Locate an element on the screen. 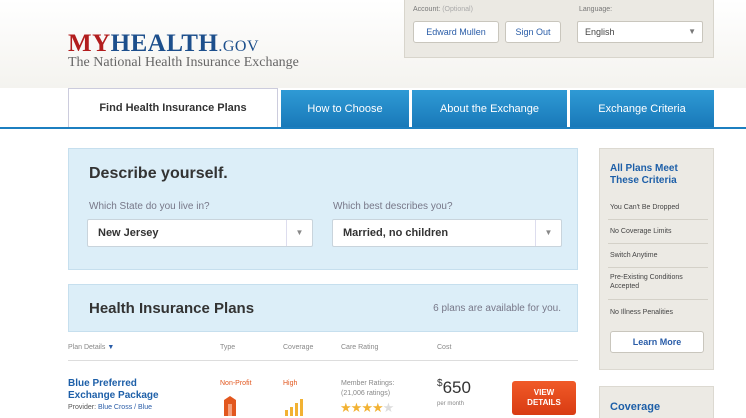  tab-find-plans: Find Health Insurance Plans is located at coordinates (173, 108).